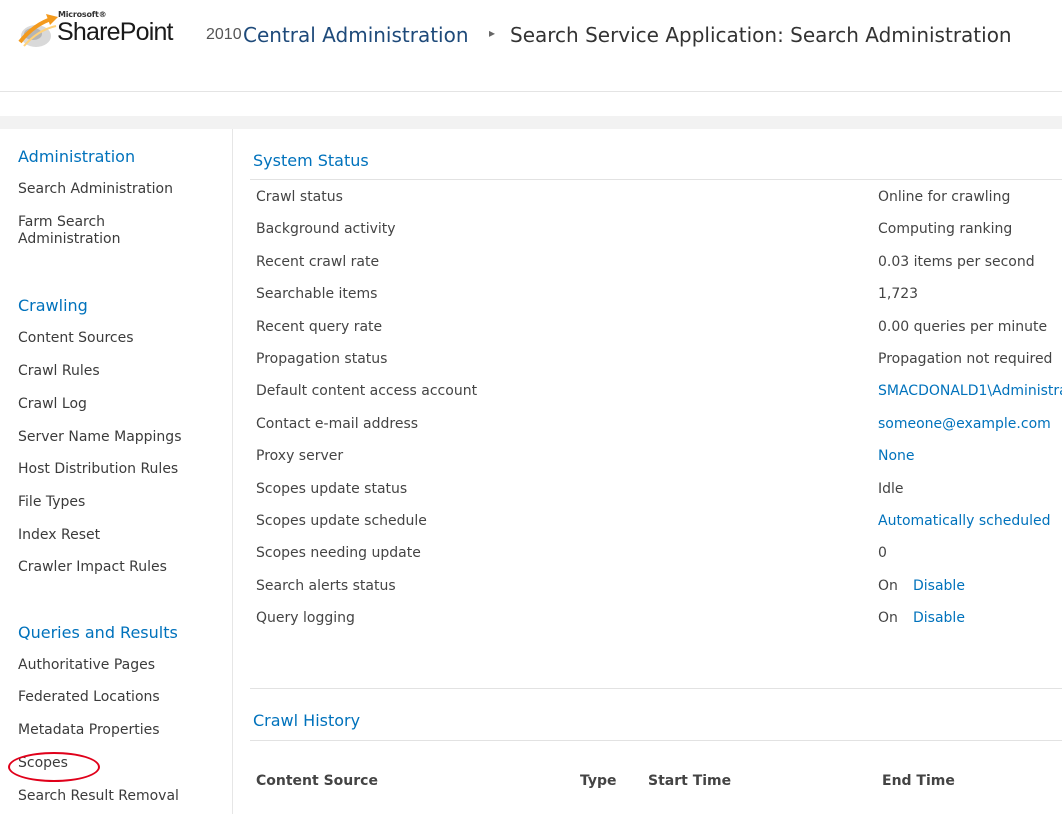  What do you see at coordinates (367, 391) in the screenshot?
I see `status-label: Default content access account` at bounding box center [367, 391].